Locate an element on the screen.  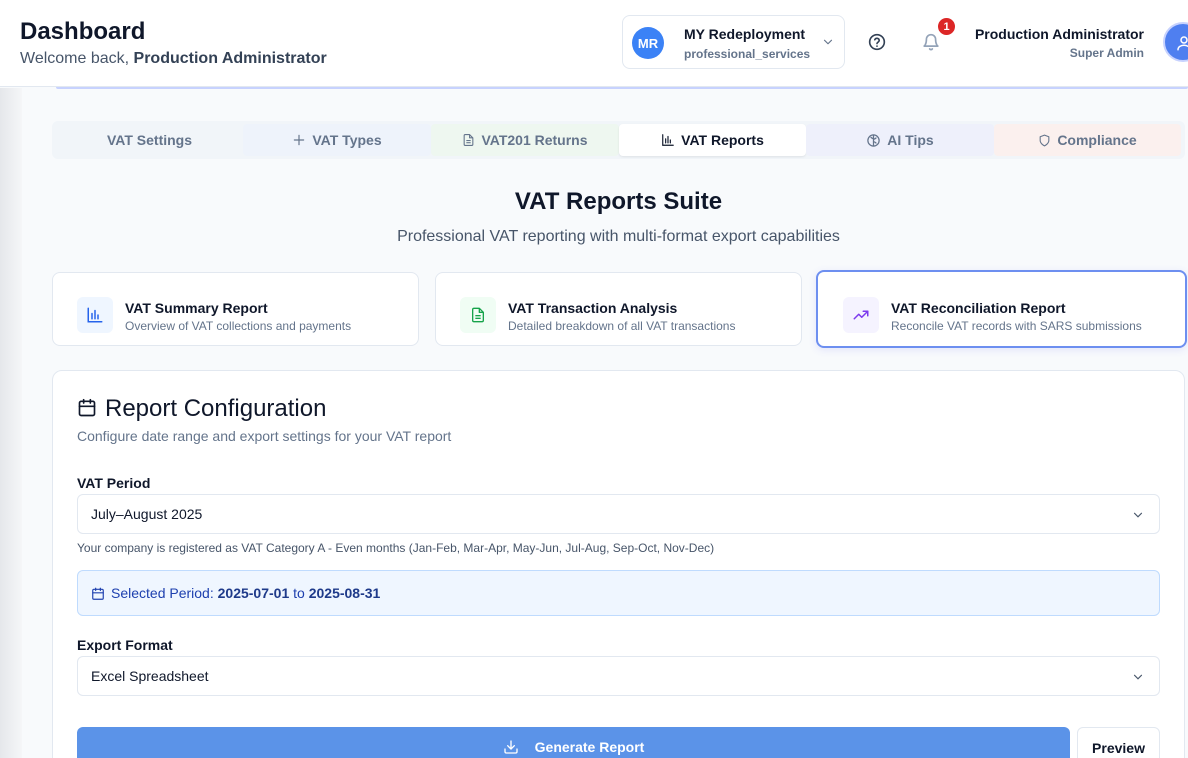
report-title: VAT Reconciliation Report is located at coordinates (978, 308).